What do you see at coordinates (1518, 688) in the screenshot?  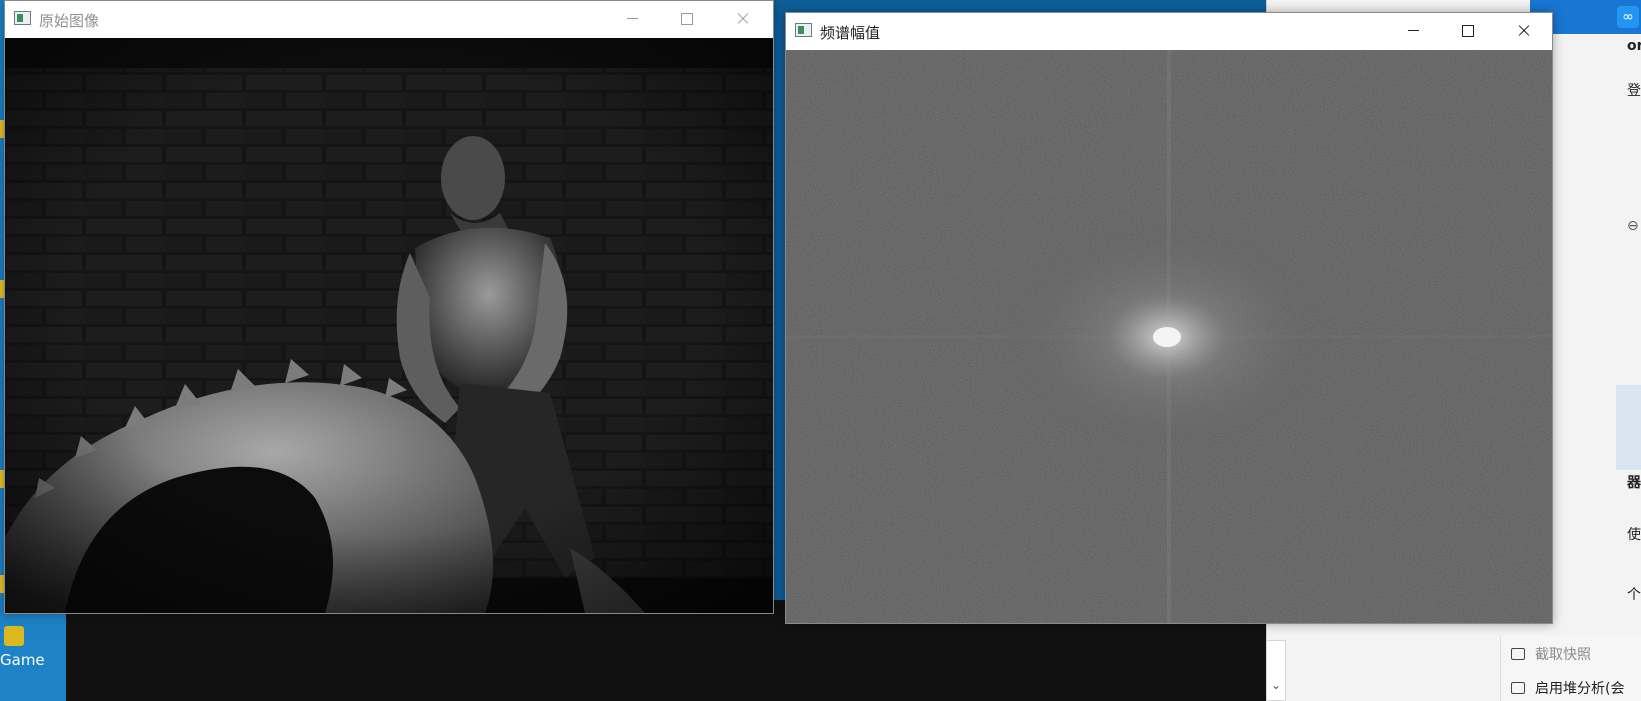 I see `heap-analysis-icon` at bounding box center [1518, 688].